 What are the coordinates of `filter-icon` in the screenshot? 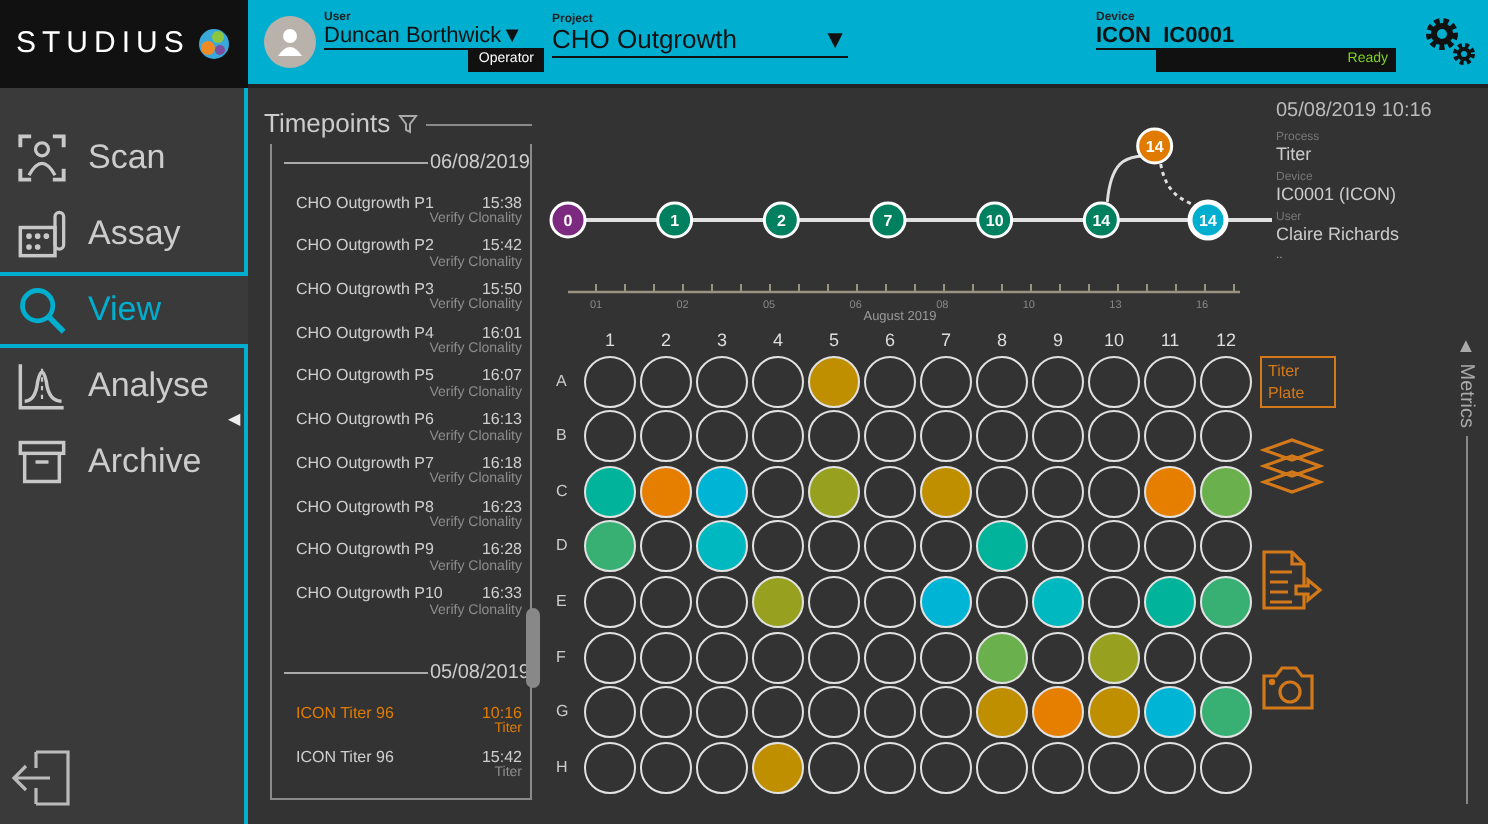 It's located at (408, 123).